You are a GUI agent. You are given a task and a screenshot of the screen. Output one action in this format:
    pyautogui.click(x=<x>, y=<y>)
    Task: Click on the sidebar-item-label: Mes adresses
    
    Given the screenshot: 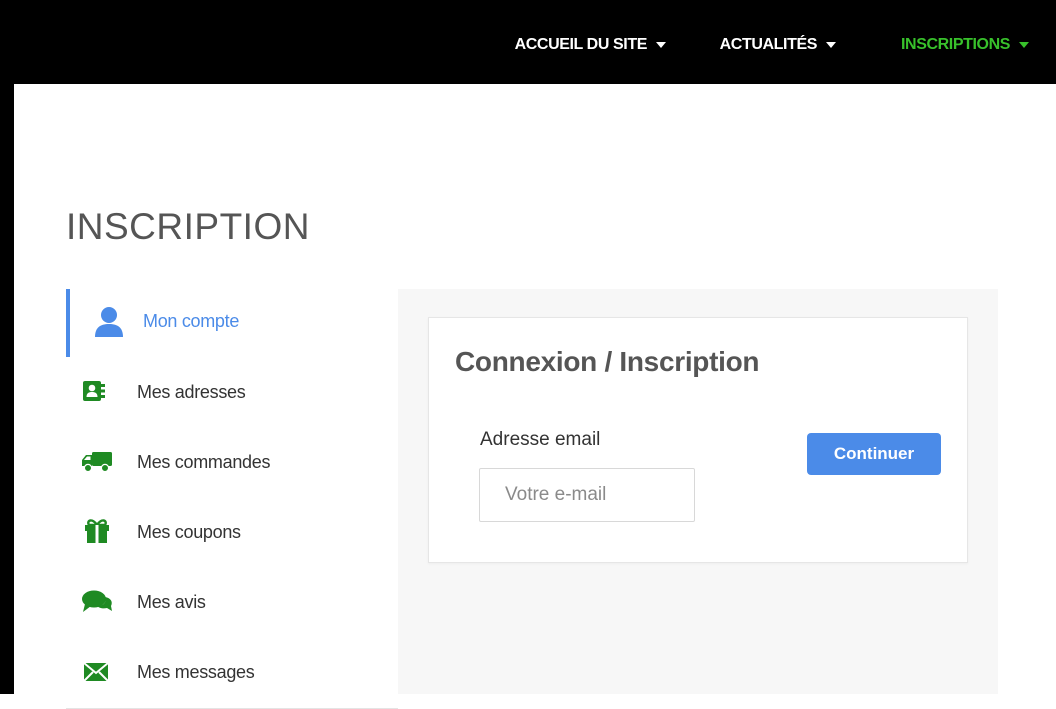 What is the action you would take?
    pyautogui.click(x=191, y=392)
    